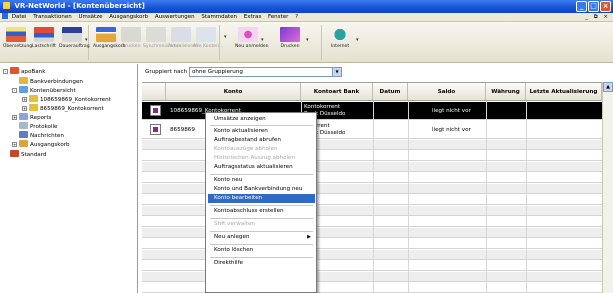 This screenshot has height=293, width=613. What do you see at coordinates (390, 92) in the screenshot?
I see `column-header-datum: Datum` at bounding box center [390, 92].